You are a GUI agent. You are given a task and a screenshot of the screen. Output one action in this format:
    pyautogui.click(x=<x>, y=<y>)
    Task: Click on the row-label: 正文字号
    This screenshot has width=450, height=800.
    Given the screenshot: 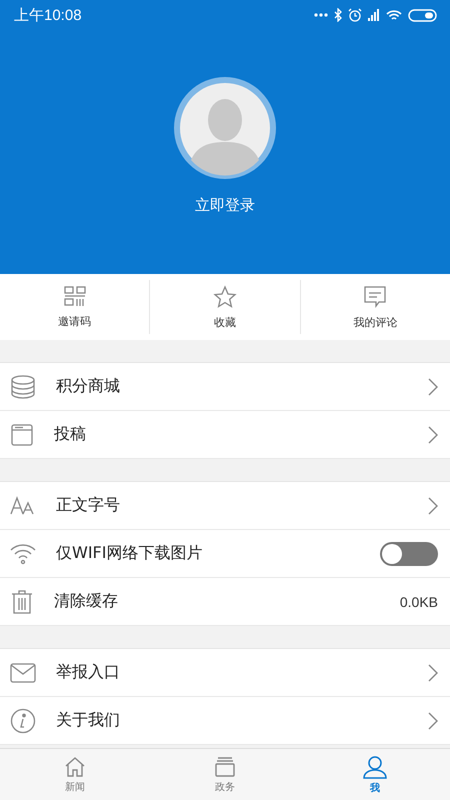 What is the action you would take?
    pyautogui.click(x=88, y=505)
    